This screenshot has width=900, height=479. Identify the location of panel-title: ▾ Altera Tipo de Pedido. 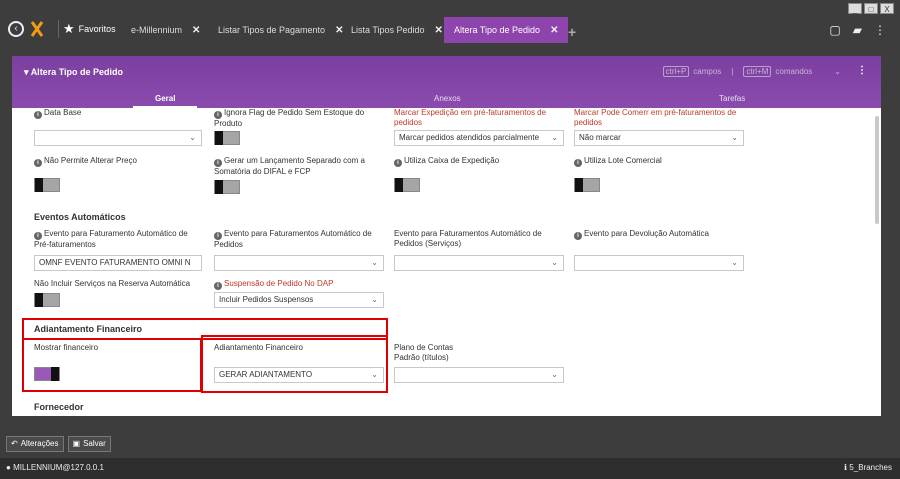
(73, 72).